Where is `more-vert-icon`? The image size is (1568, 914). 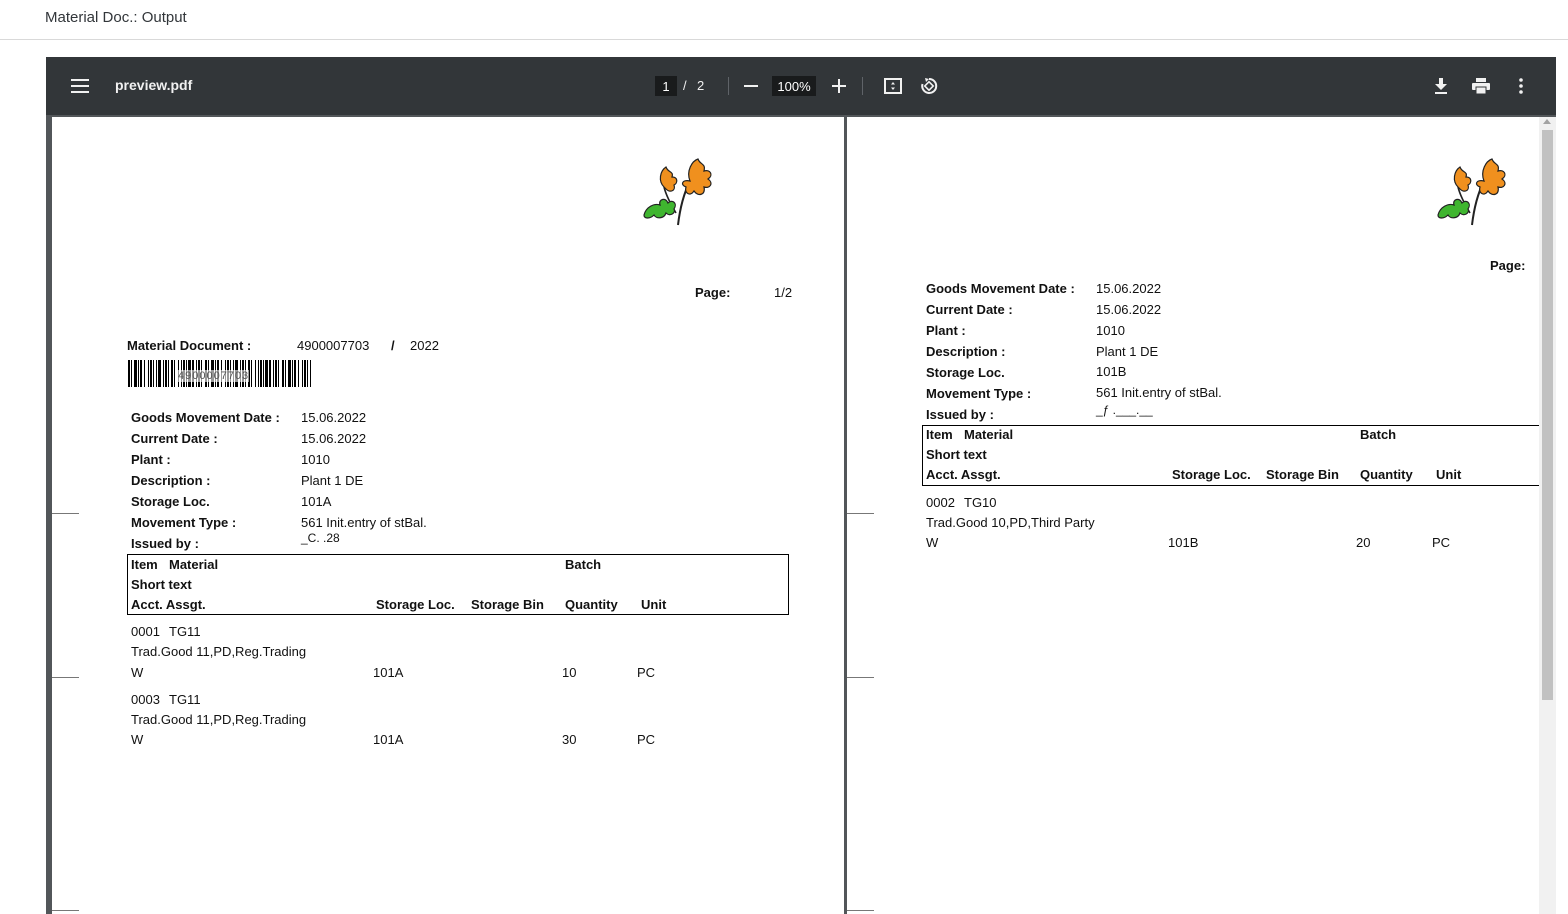
more-vert-icon is located at coordinates (1521, 86).